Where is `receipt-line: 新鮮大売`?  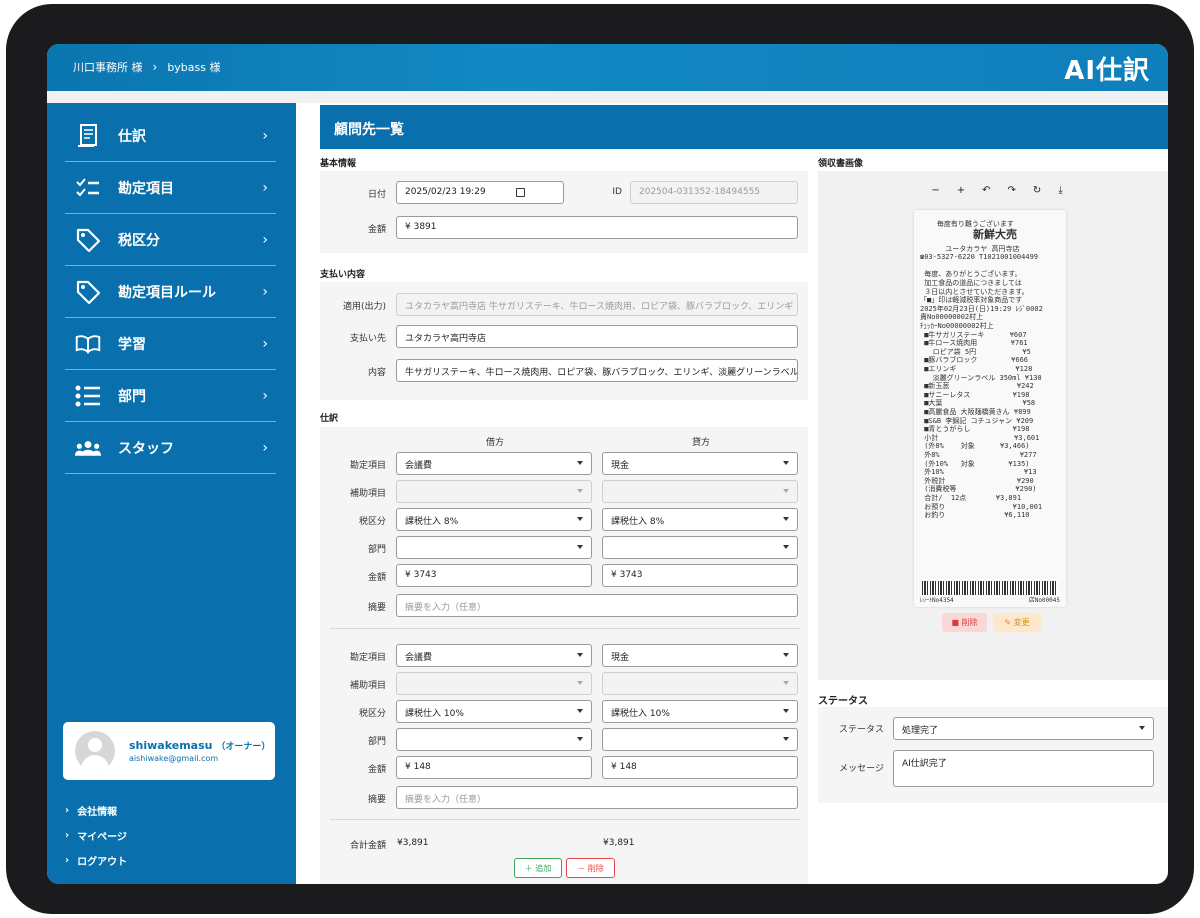
receipt-line: 新鮮大売 is located at coordinates (968, 234).